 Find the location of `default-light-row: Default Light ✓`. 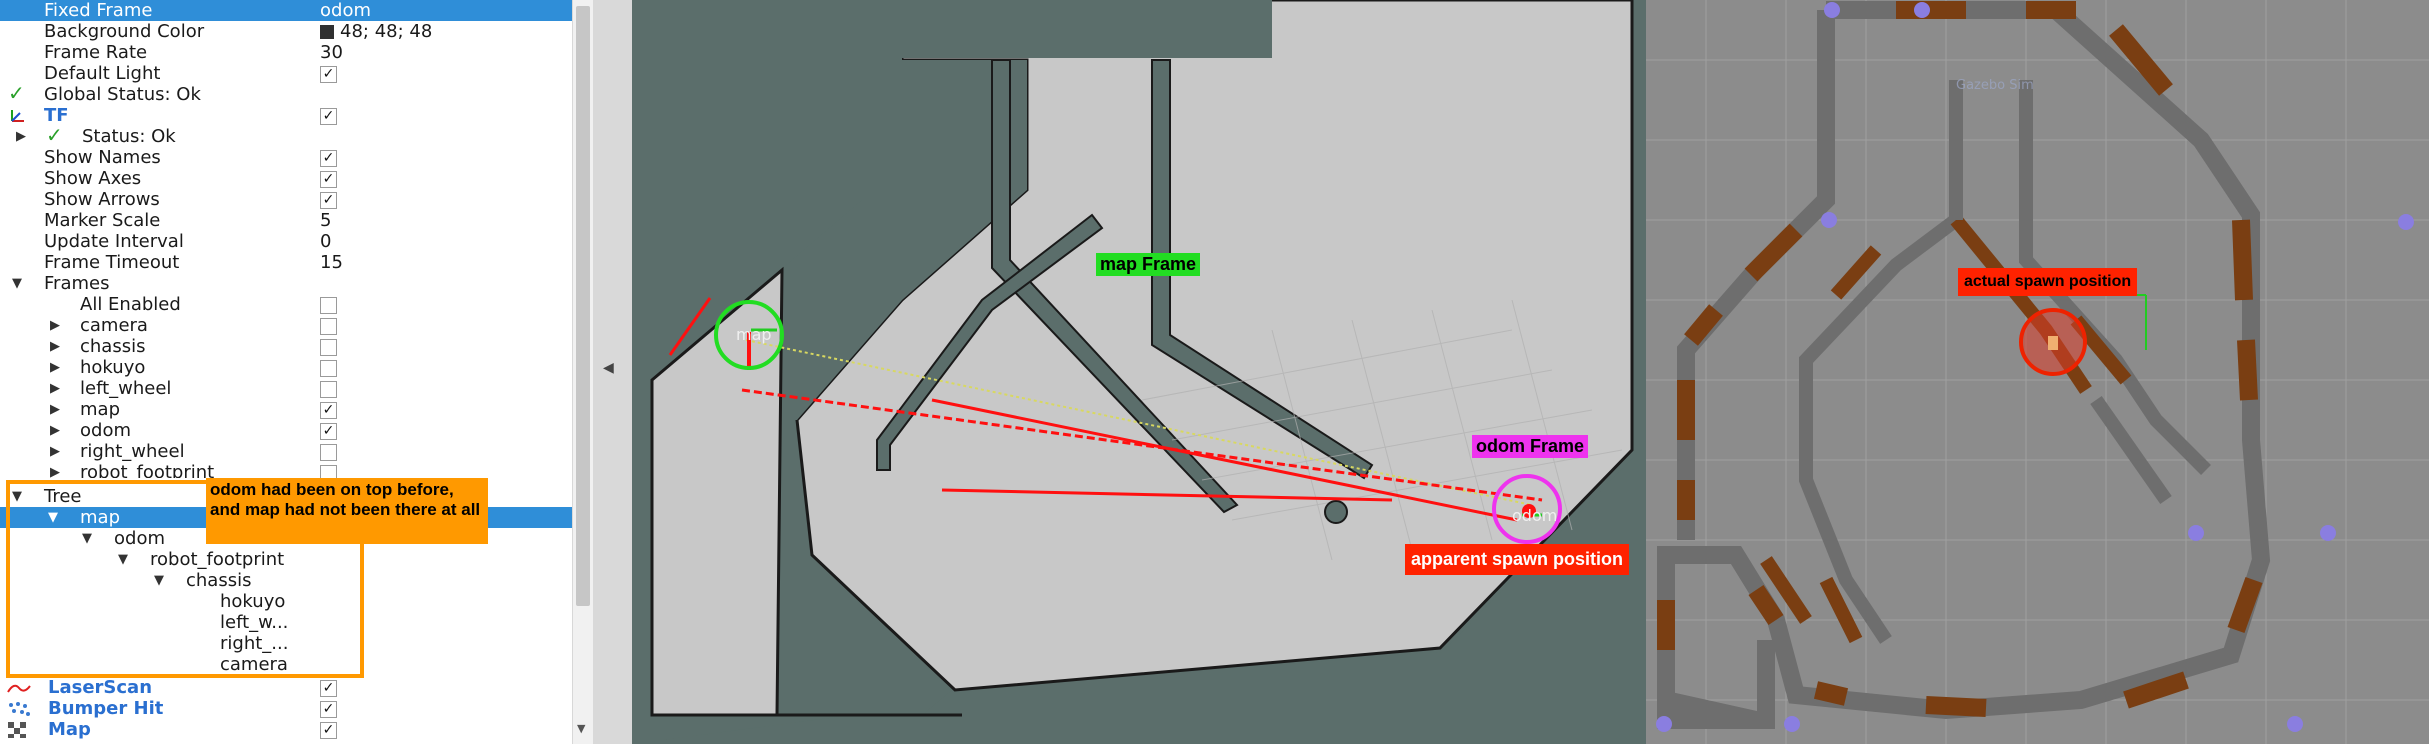

default-light-row: Default Light ✓ is located at coordinates (286, 73).